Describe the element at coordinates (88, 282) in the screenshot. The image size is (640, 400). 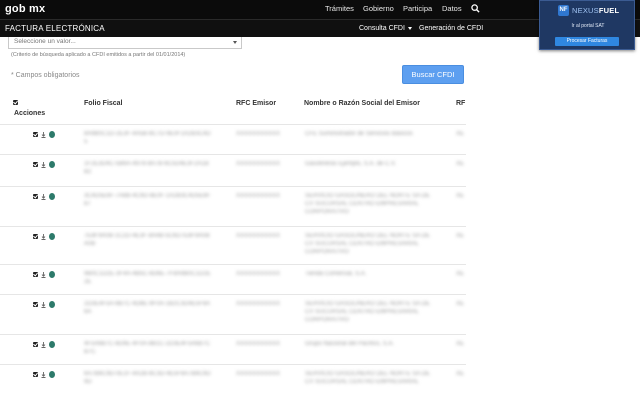
I see `folio-fiscal-cell: 2E` at that location.